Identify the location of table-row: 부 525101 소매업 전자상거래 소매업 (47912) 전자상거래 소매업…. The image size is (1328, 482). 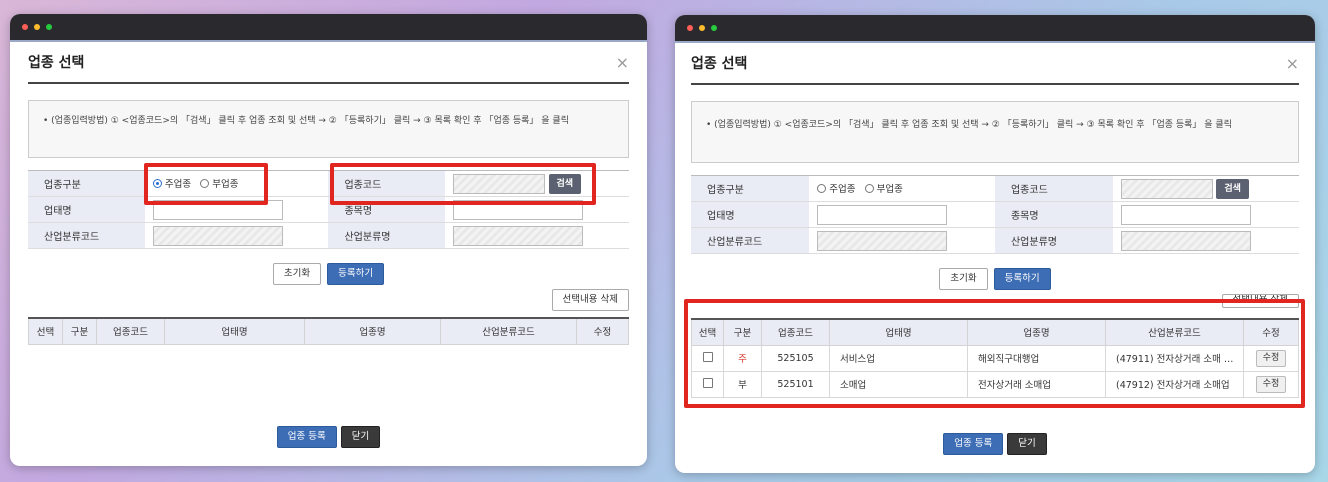
(995, 384).